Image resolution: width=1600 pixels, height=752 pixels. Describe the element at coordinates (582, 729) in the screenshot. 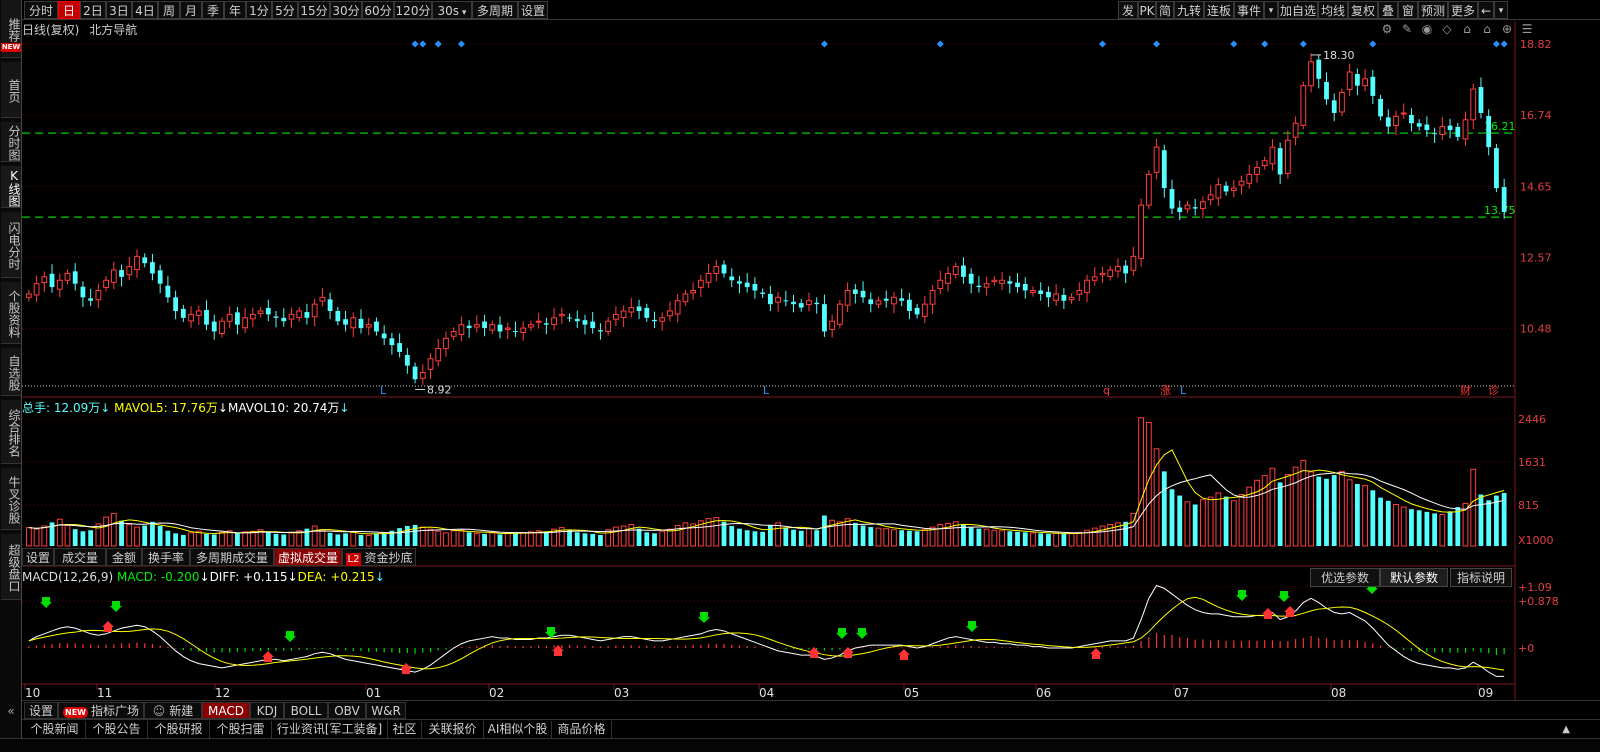

I see `info-tab-8: 商品价格` at that location.